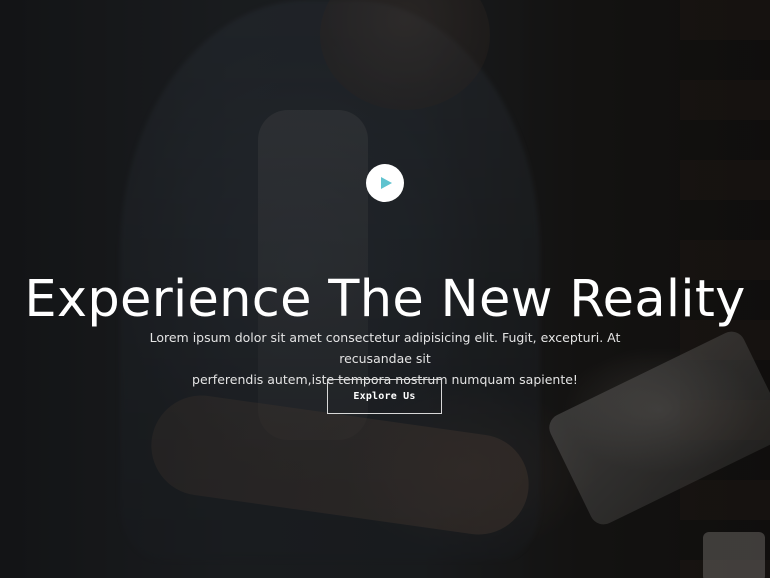 The width and height of the screenshot is (770, 578). Describe the element at coordinates (384, 396) in the screenshot. I see `explore-us-button: Explore Us` at that location.